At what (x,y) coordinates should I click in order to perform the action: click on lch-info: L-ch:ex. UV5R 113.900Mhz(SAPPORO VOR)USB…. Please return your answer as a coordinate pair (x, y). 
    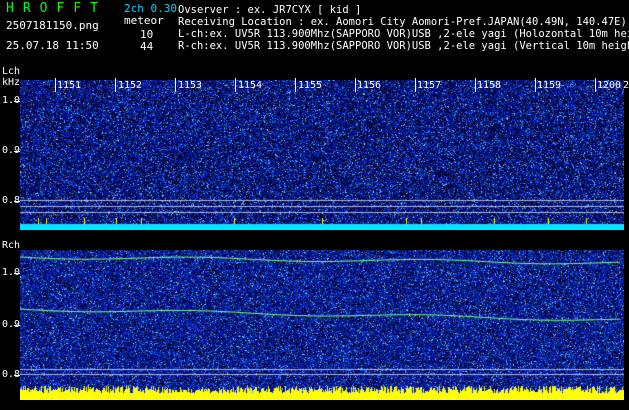
    Looking at the image, I should click on (403, 34).